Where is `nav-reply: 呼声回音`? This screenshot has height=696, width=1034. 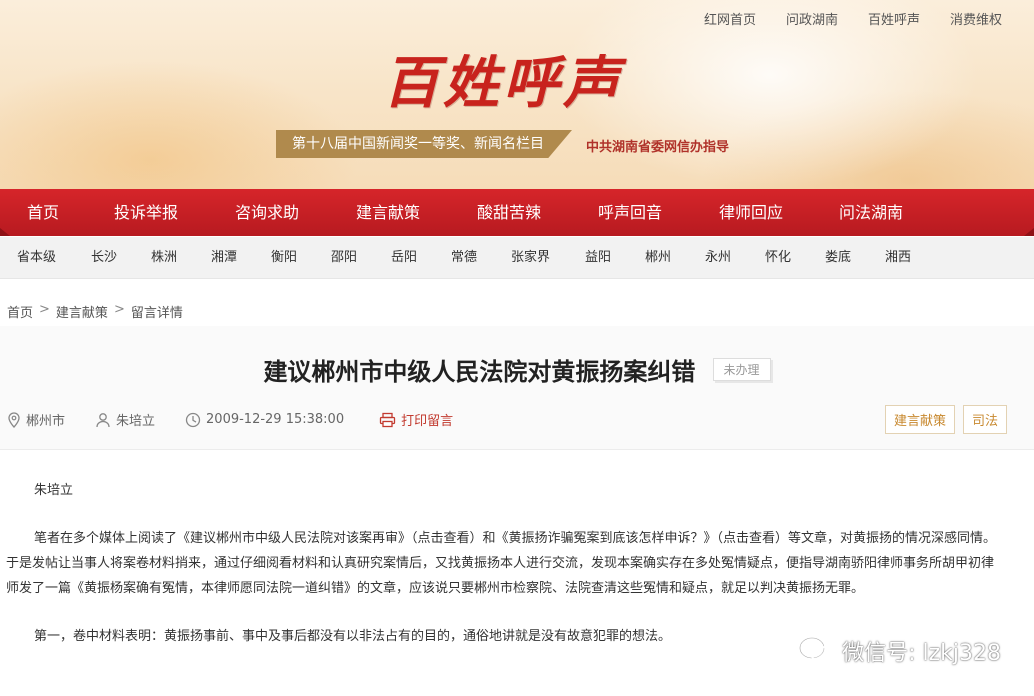 nav-reply: 呼声回音 is located at coordinates (630, 212).